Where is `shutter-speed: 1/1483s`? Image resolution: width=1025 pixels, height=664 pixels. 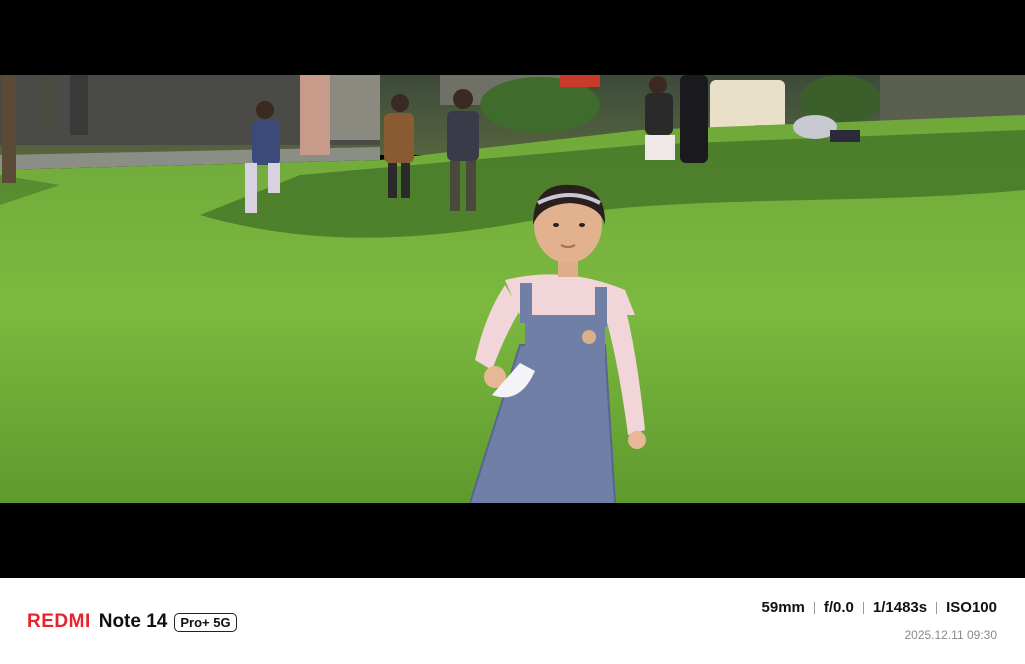 shutter-speed: 1/1483s is located at coordinates (900, 607).